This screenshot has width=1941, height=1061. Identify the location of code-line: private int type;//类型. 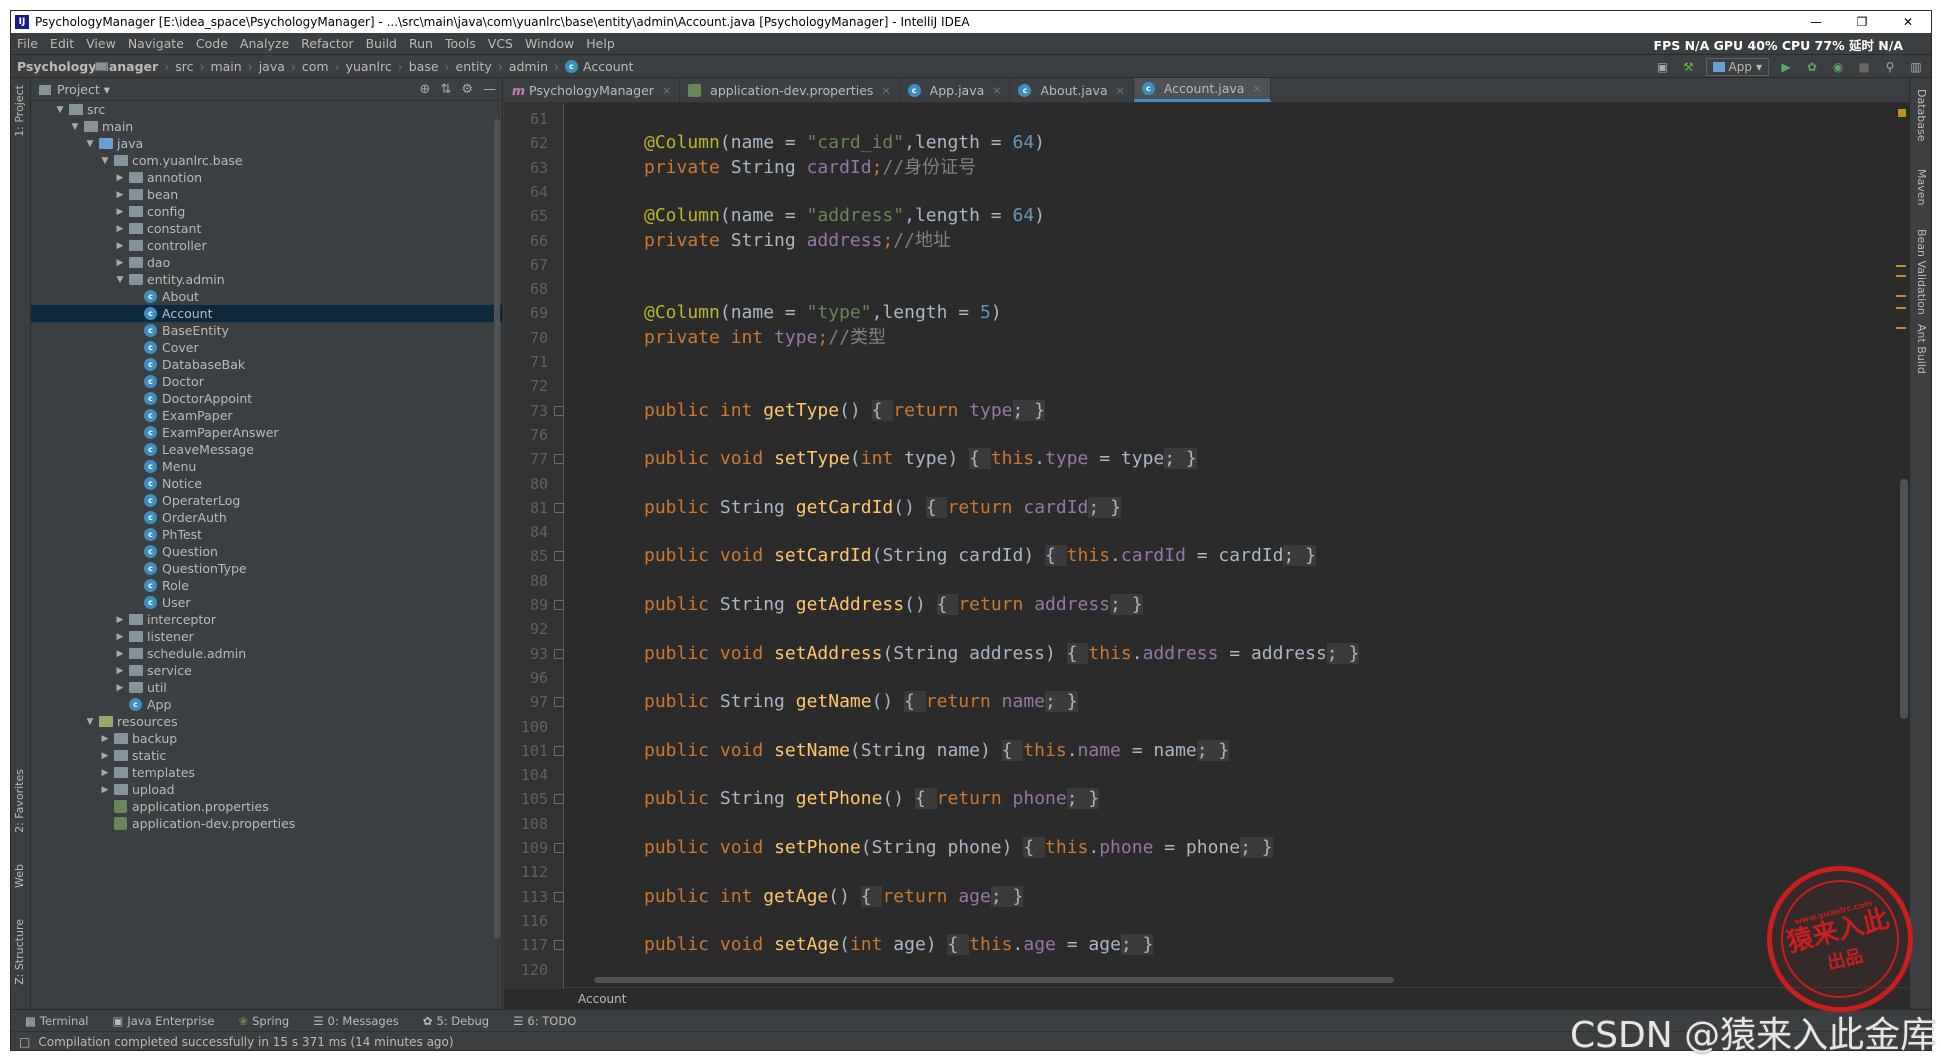
(765, 338).